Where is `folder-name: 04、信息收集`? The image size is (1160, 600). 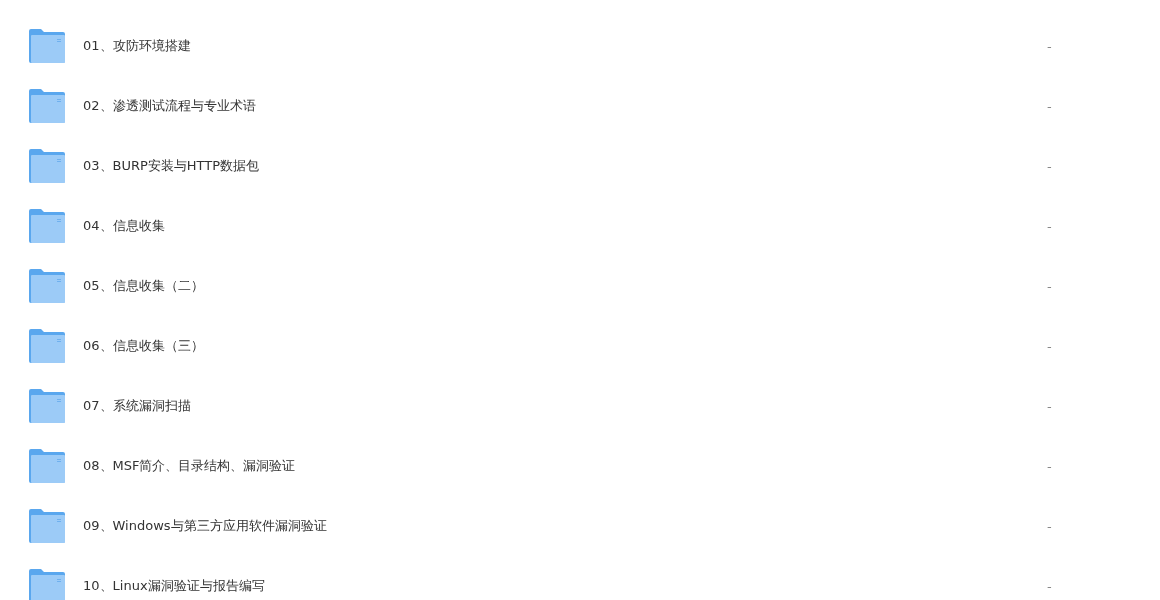 folder-name: 04、信息收集 is located at coordinates (565, 226).